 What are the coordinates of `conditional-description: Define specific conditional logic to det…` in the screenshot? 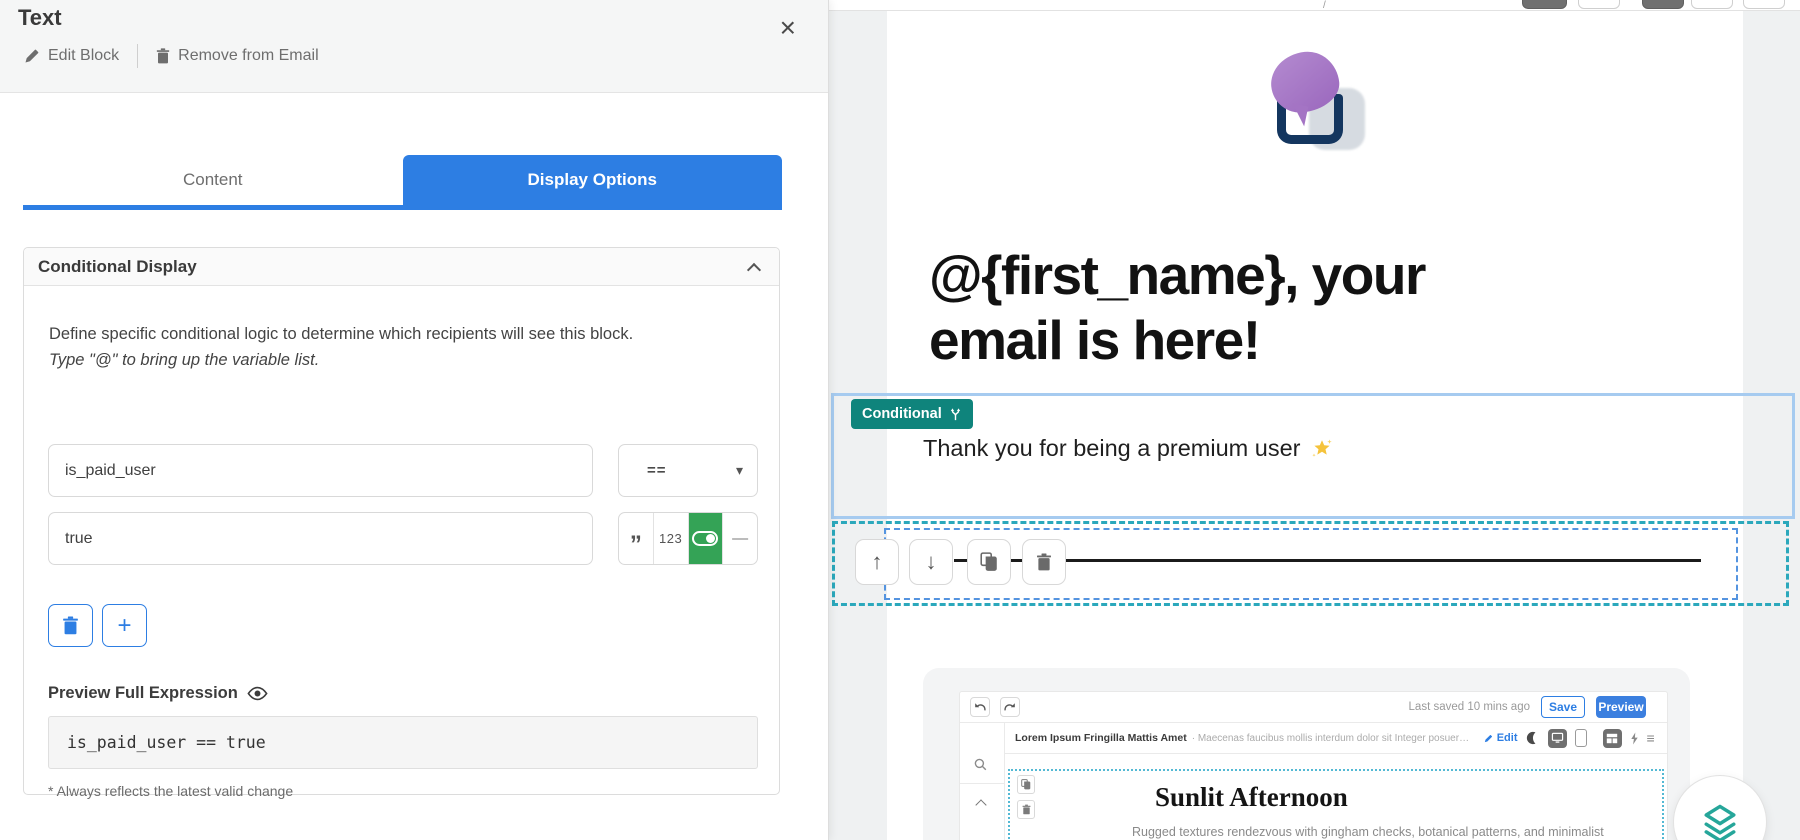 It's located at (404, 347).